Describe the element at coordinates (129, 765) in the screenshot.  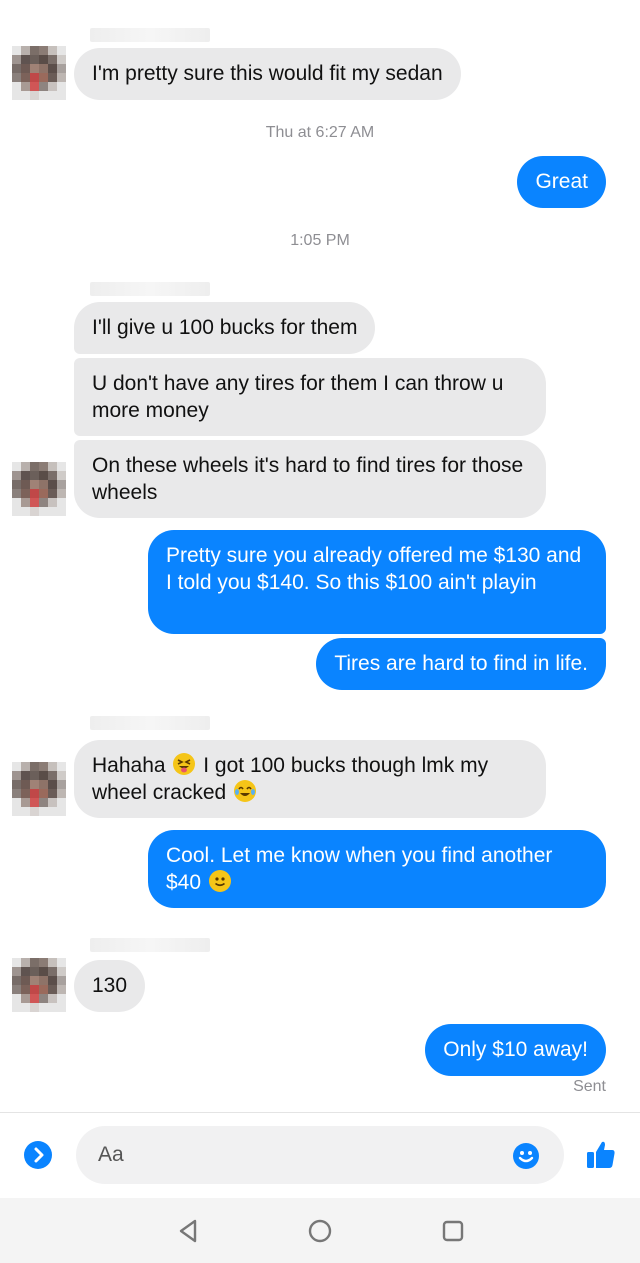
I see `message-text: Hahaha` at that location.